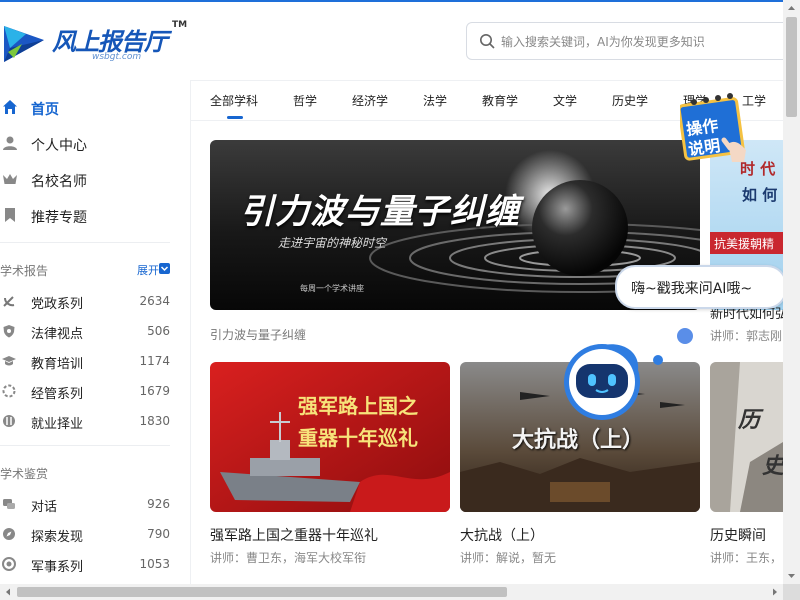 Image resolution: width=800 pixels, height=600 pixels. What do you see at coordinates (154, 301) in the screenshot?
I see `category-count: 2634` at bounding box center [154, 301].